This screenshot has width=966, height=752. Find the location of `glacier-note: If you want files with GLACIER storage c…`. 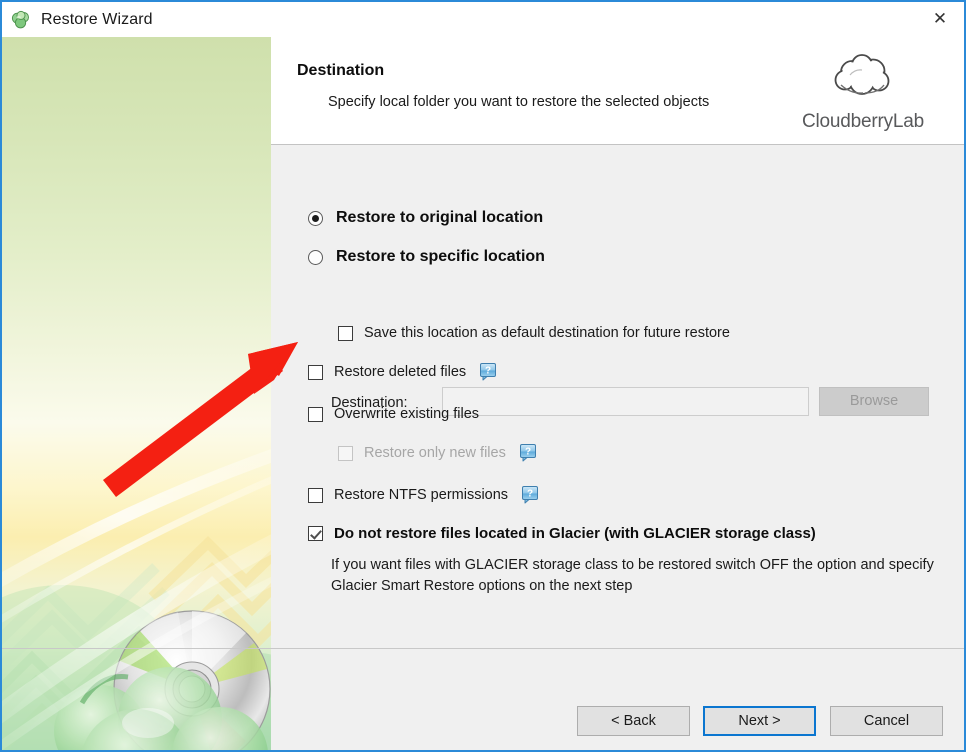

glacier-note: If you want files with GLACIER storage c… is located at coordinates (632, 575).